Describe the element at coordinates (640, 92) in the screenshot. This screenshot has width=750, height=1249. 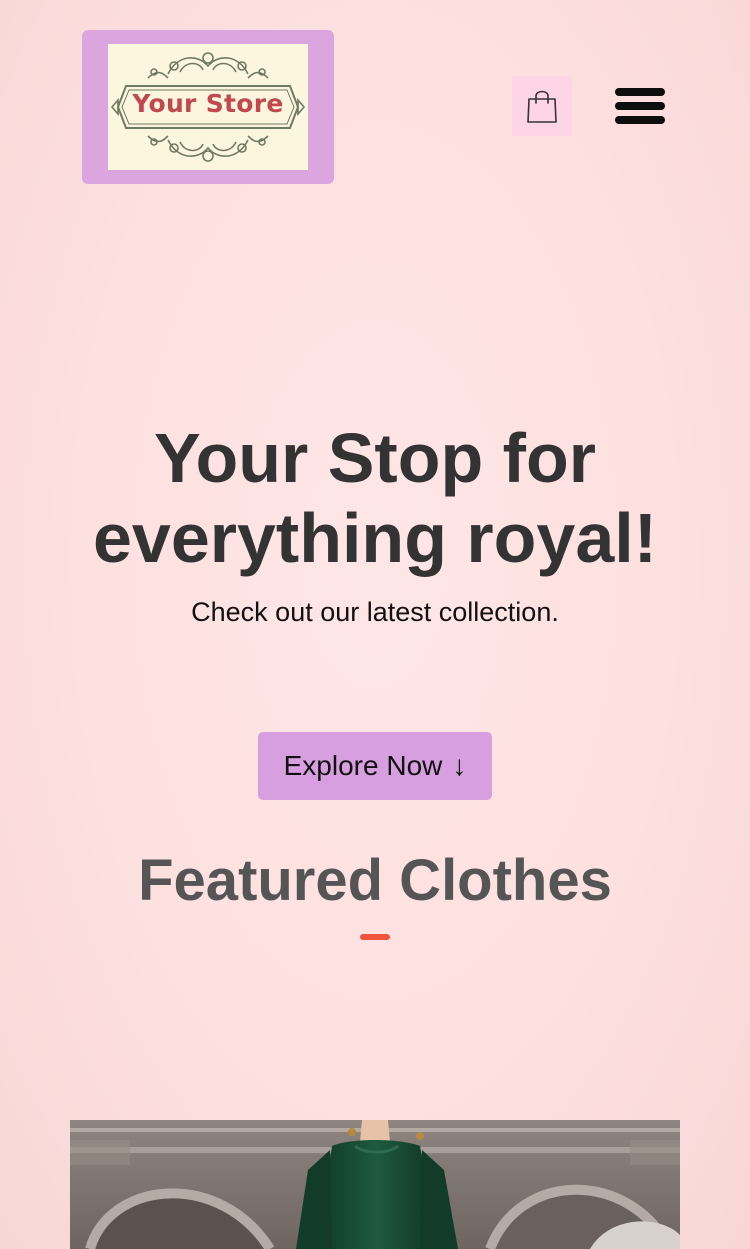
I see `hamburger-menu-icon` at that location.